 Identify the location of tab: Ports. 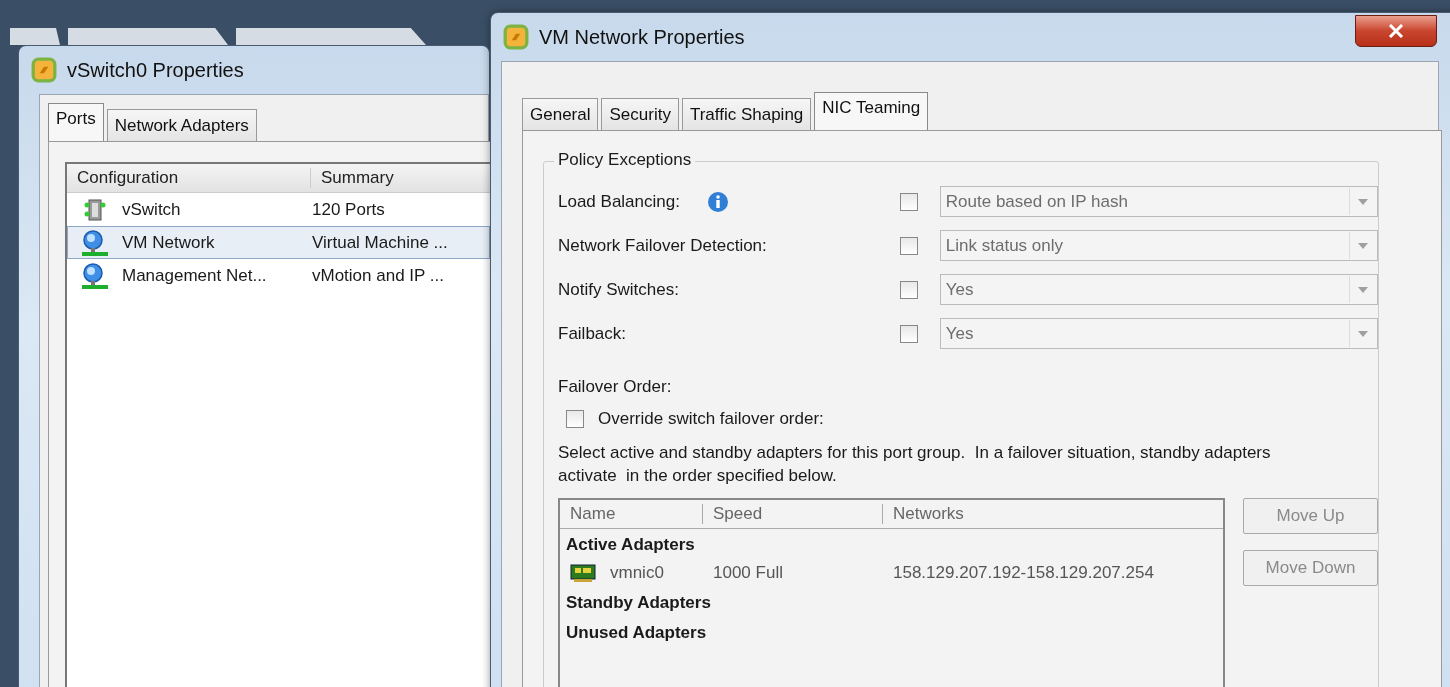
(76, 122).